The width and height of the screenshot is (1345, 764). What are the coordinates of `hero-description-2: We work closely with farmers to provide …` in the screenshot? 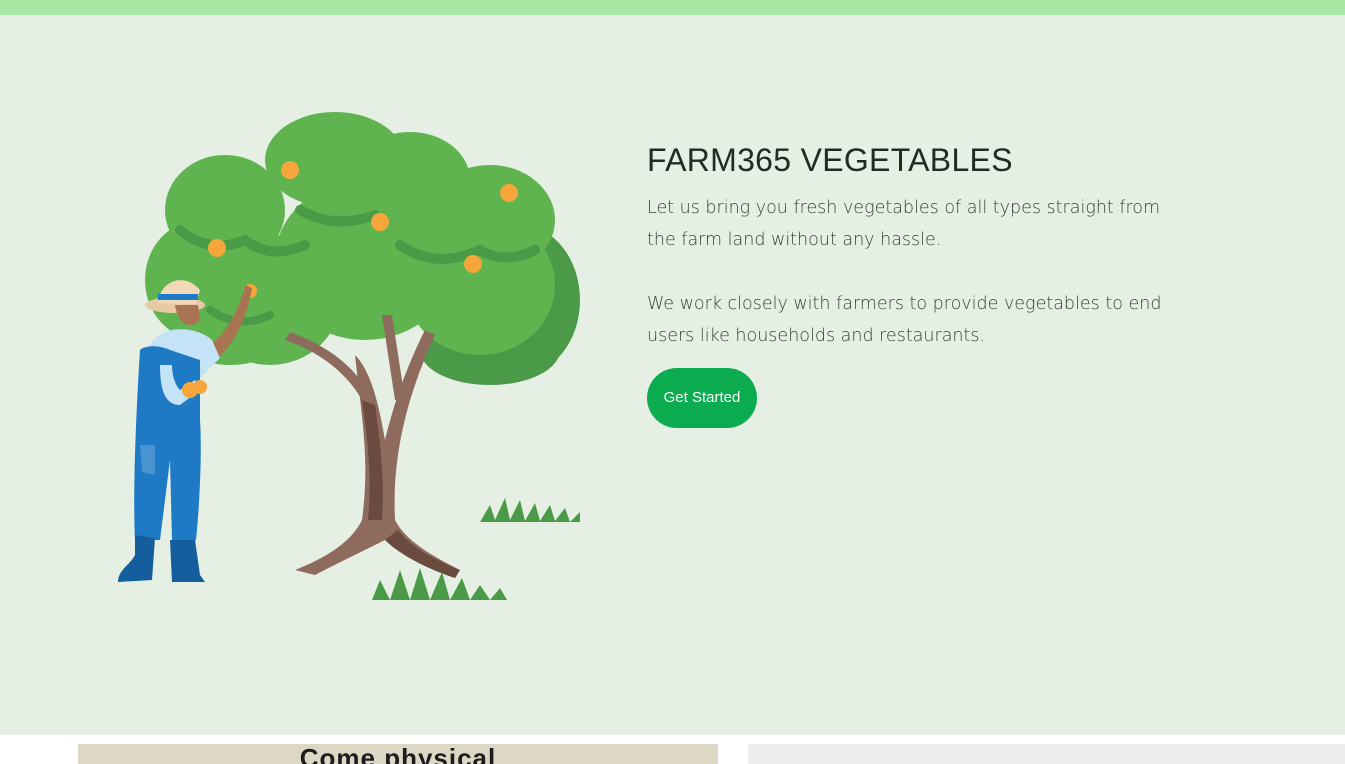 It's located at (904, 320).